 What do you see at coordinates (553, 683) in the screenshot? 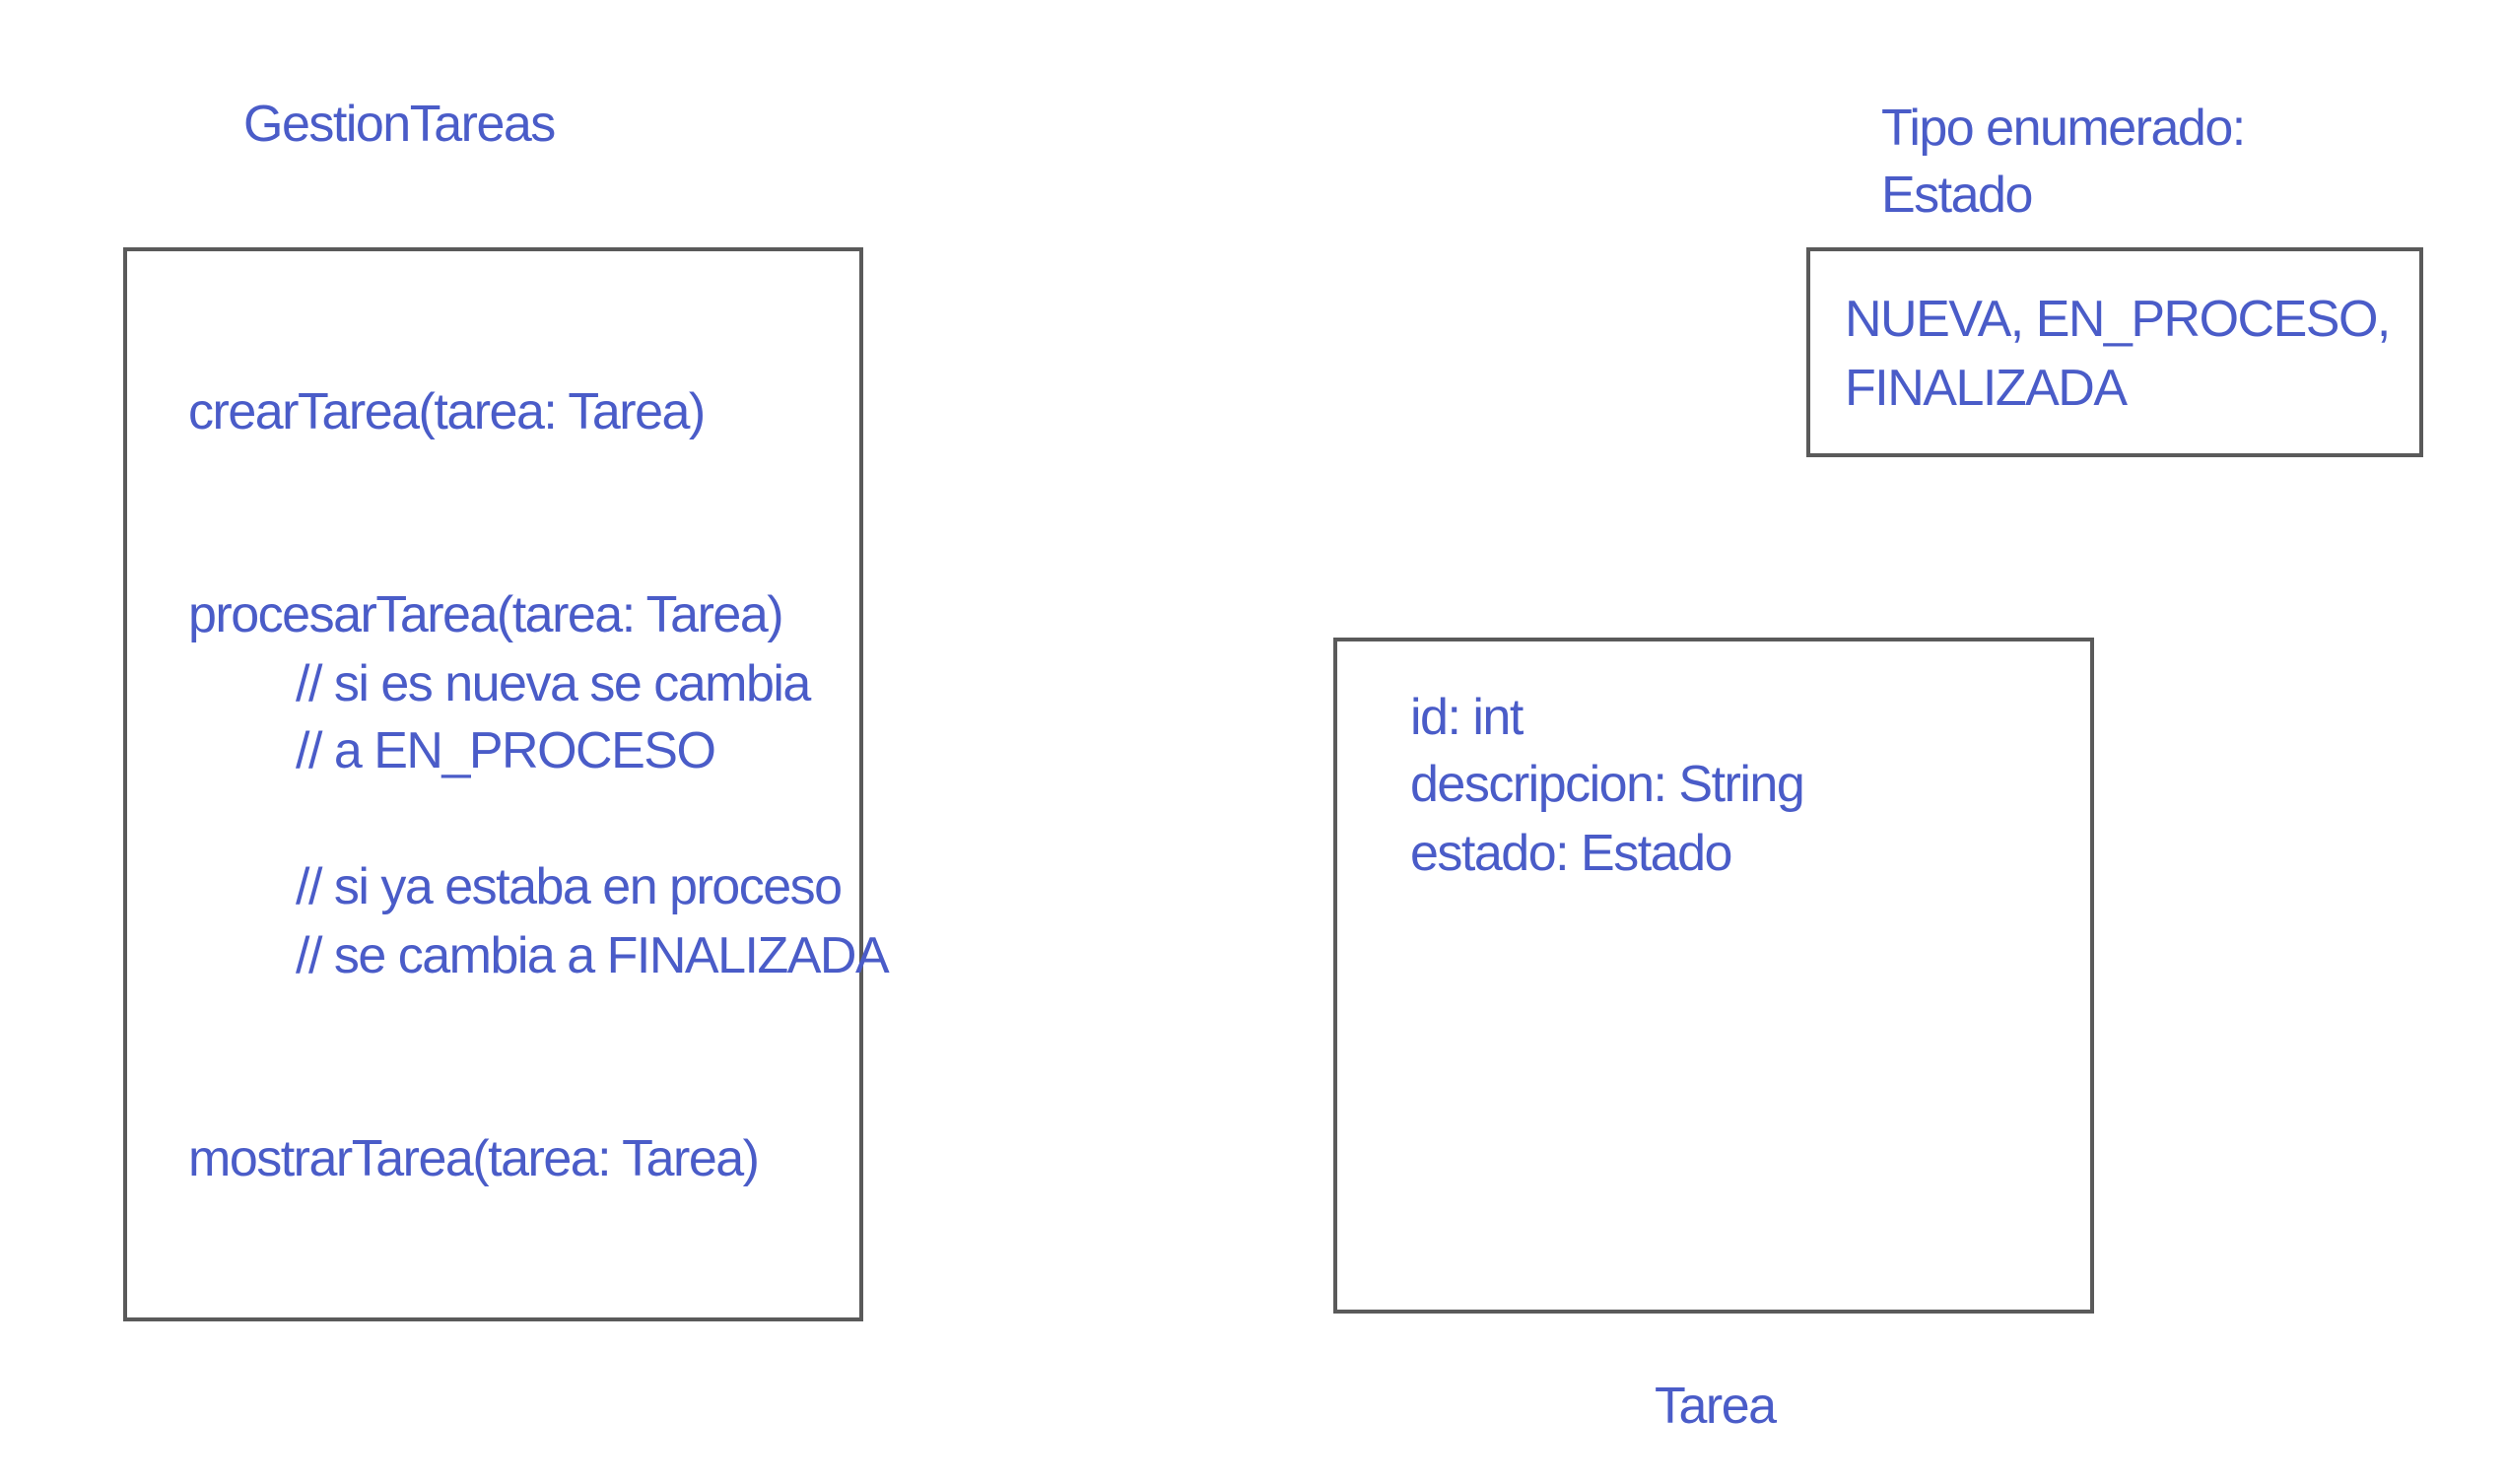
I see `comment-line: // si es nueva se cambia` at bounding box center [553, 683].